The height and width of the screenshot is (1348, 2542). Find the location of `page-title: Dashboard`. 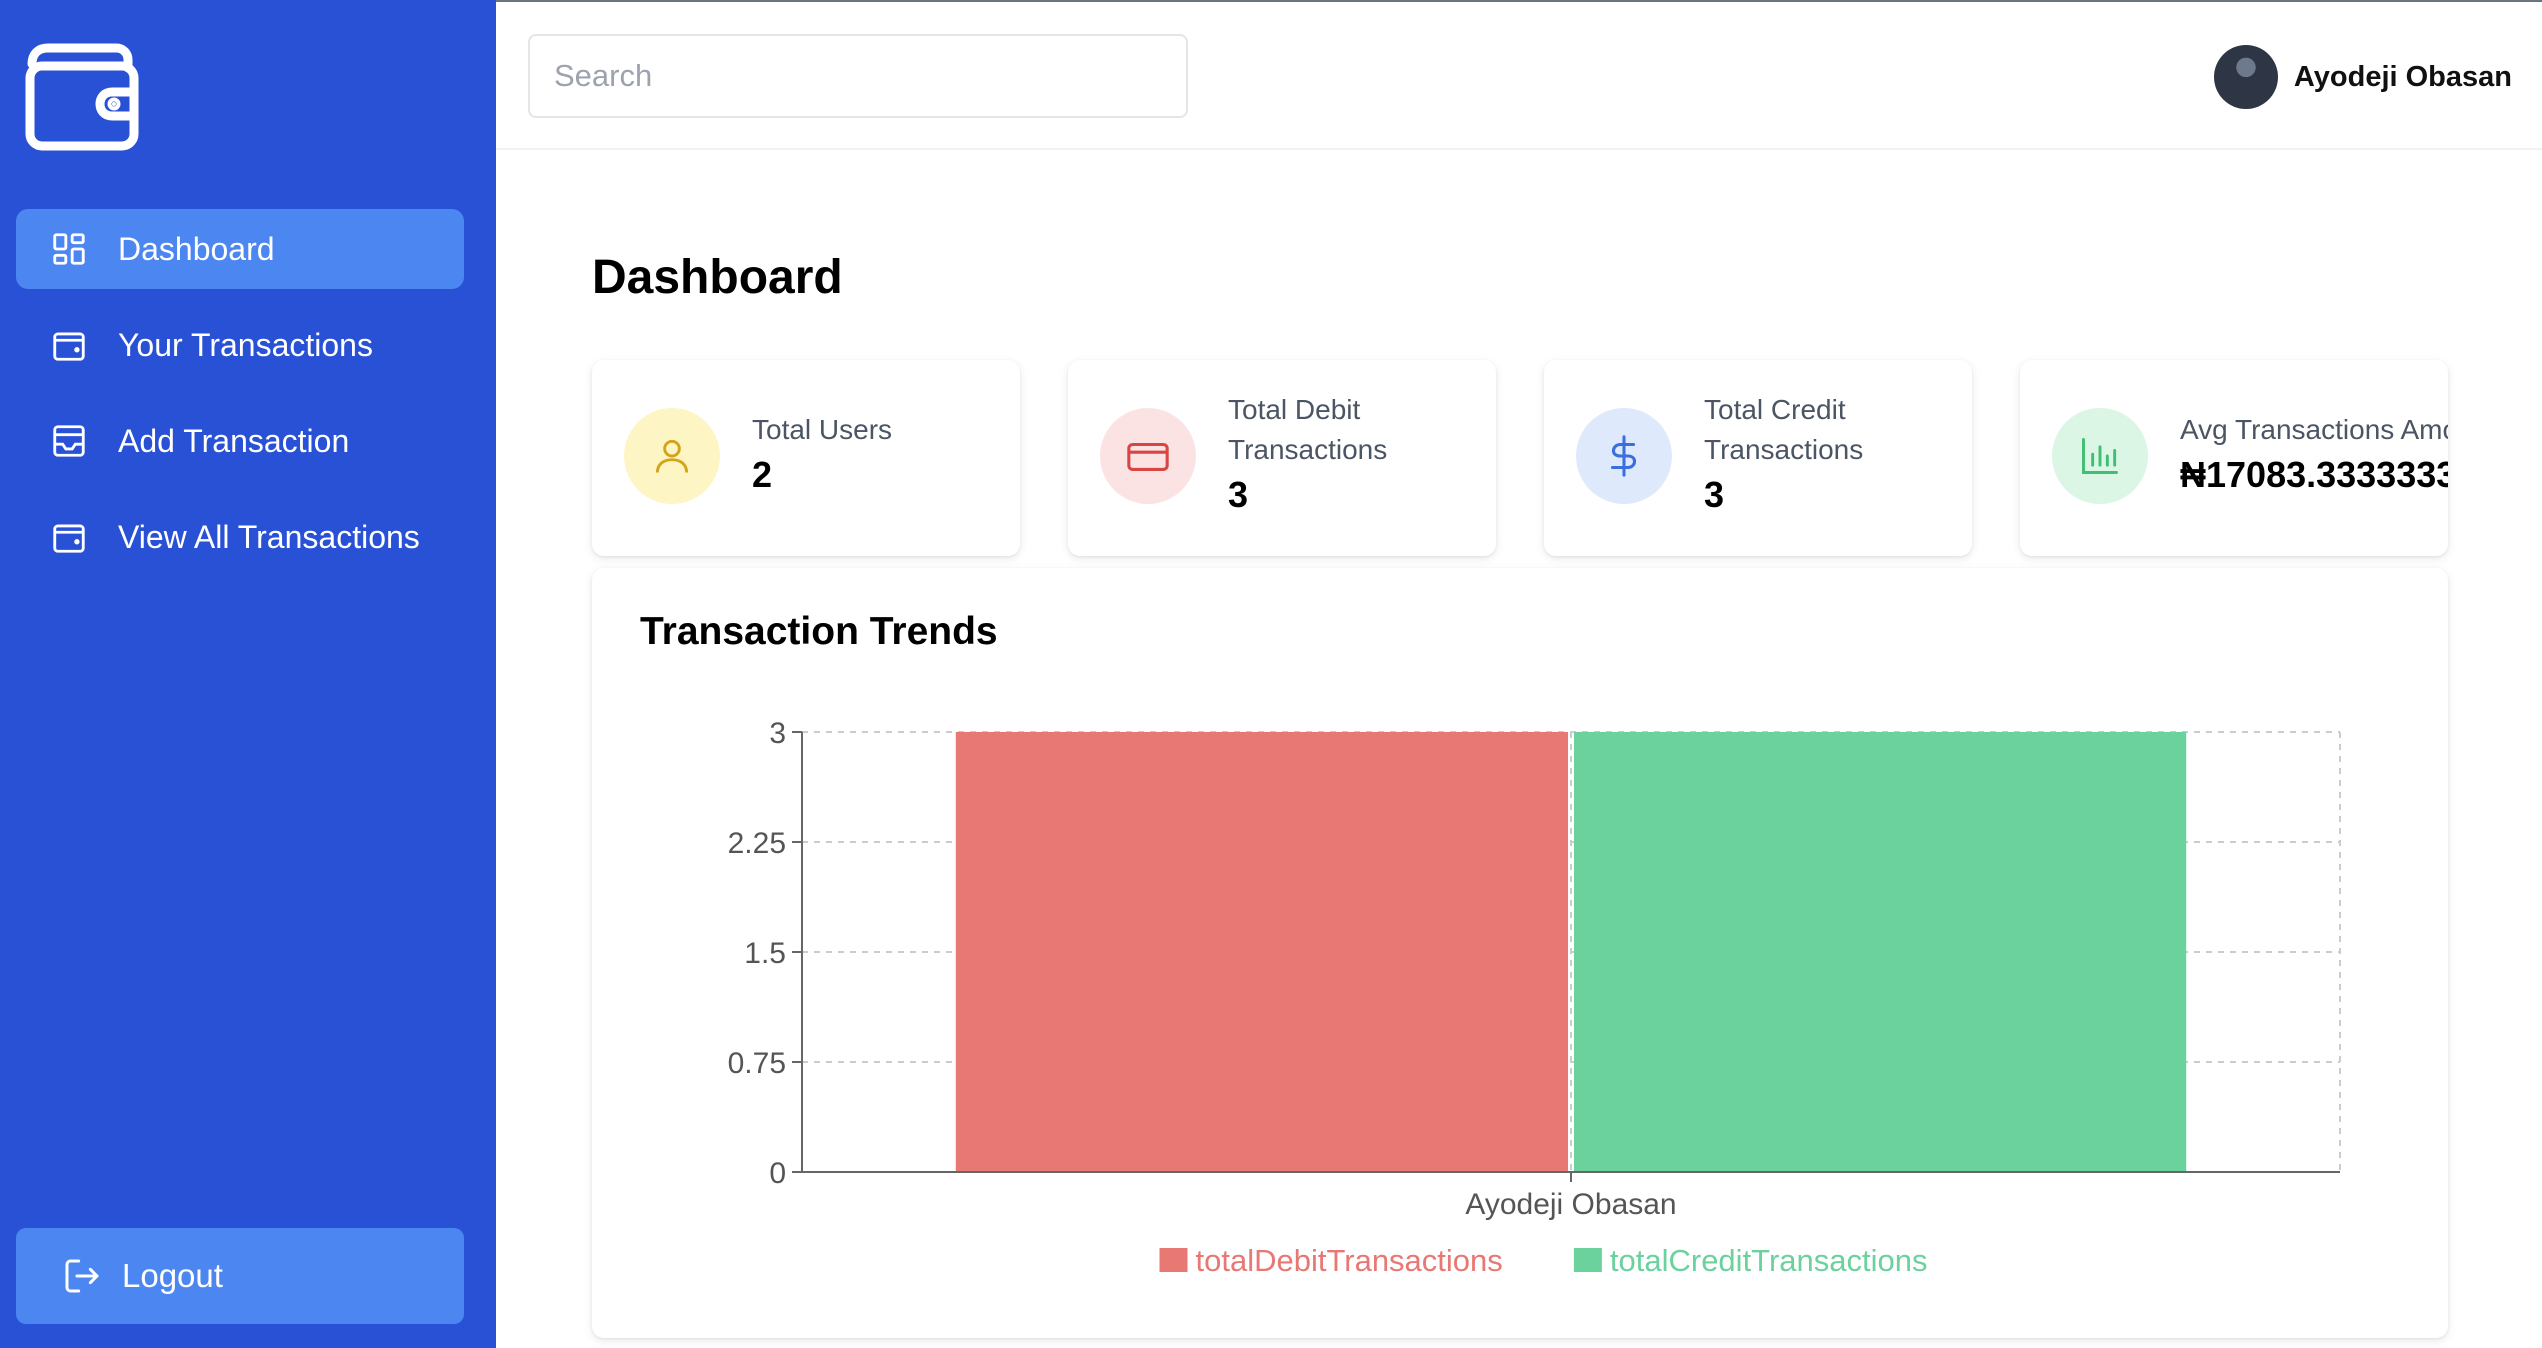

page-title: Dashboard is located at coordinates (717, 277).